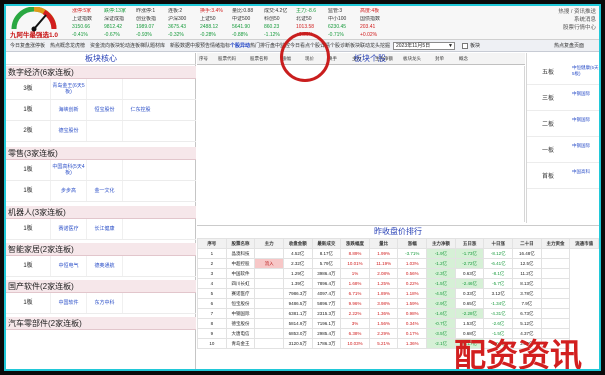  Describe the element at coordinates (104, 191) in the screenshot. I see `stock-link: 金一文化` at that location.